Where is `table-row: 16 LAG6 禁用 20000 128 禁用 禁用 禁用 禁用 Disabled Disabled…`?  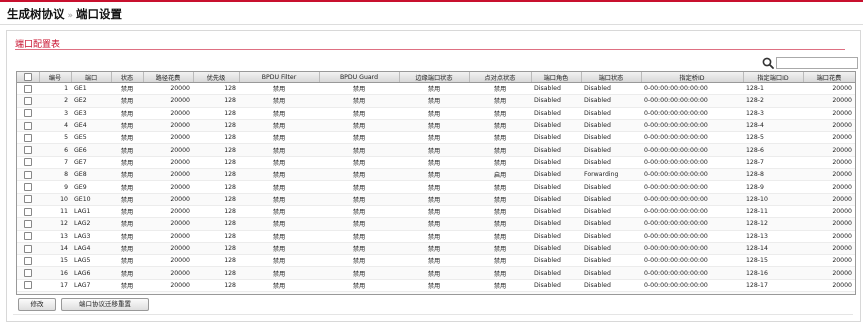 table-row: 16 LAG6 禁用 20000 128 禁用 禁用 禁用 禁用 Disabled Disabled… is located at coordinates (436, 273).